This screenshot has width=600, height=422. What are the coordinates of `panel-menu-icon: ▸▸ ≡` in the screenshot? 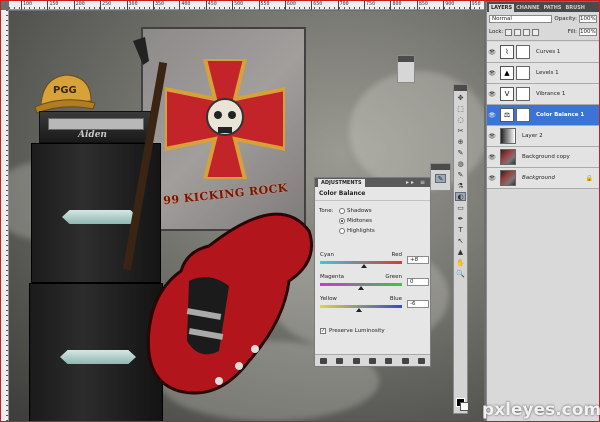 It's located at (416, 182).